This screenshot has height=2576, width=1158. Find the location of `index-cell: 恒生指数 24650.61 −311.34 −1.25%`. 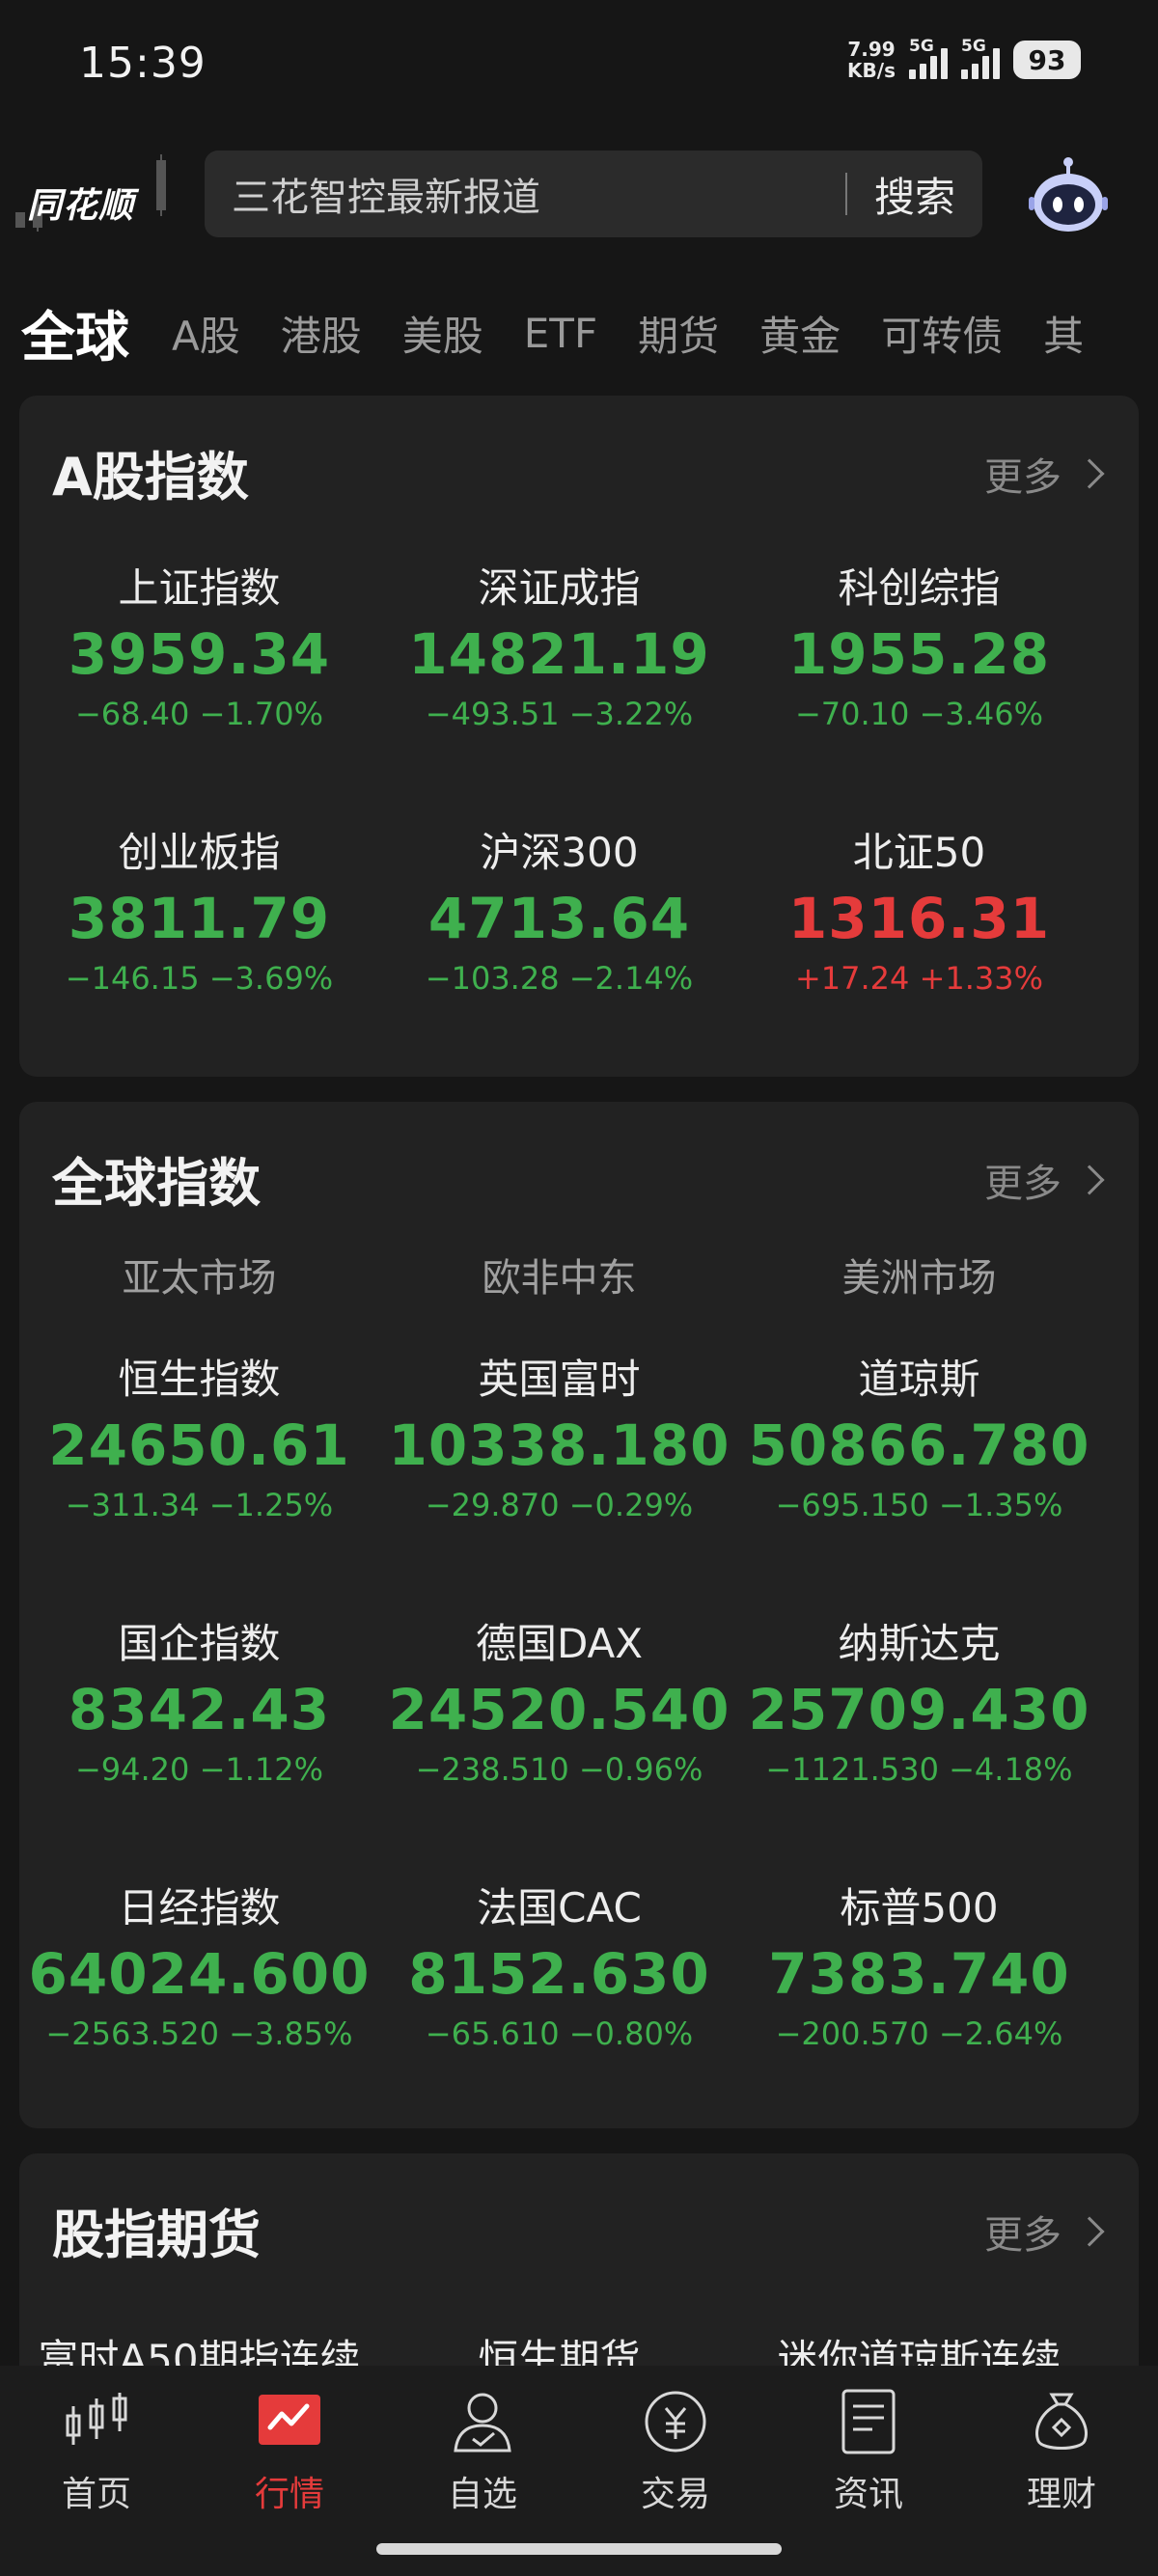

index-cell: 恒生指数 24650.61 −311.34 −1.25% is located at coordinates (199, 1439).